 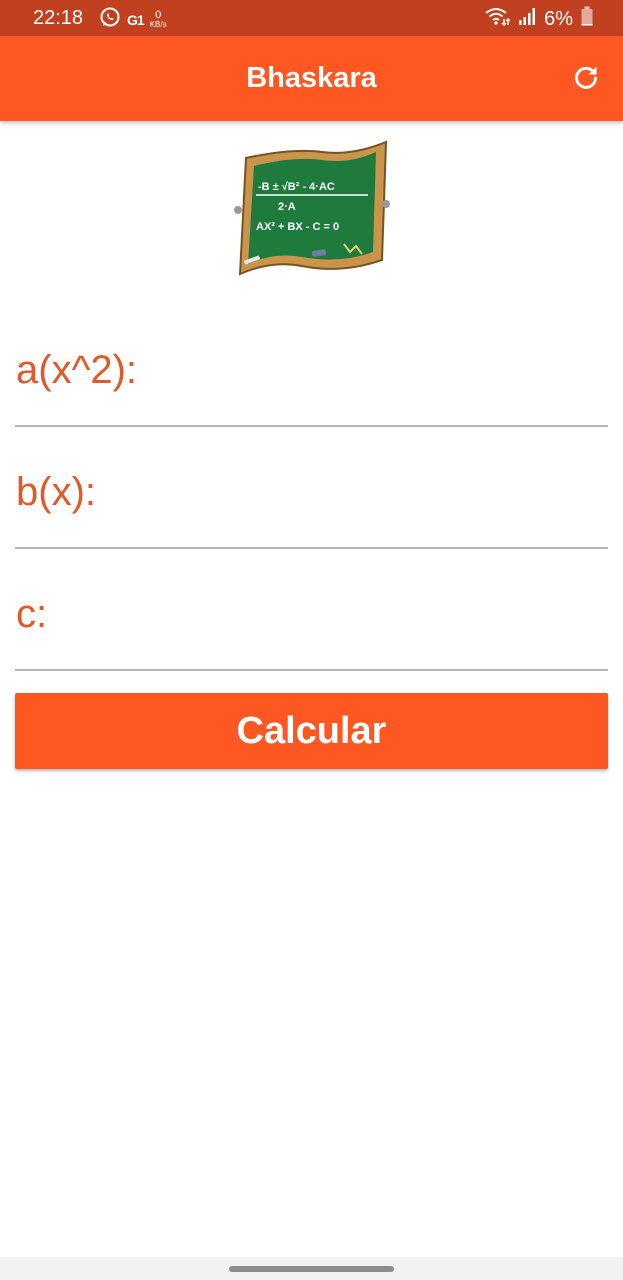 What do you see at coordinates (32, 614) in the screenshot?
I see `c-coefficient-label: c:` at bounding box center [32, 614].